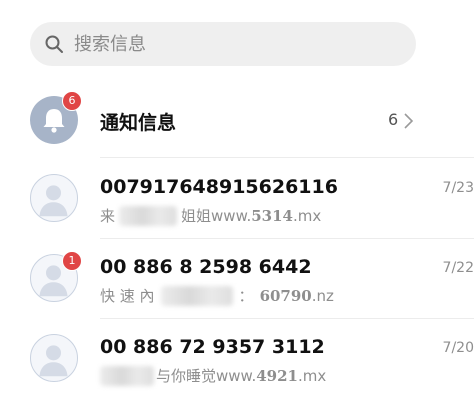 The image size is (474, 419). What do you see at coordinates (127, 296) in the screenshot?
I see `preview-prefix: 快 速 內` at bounding box center [127, 296].